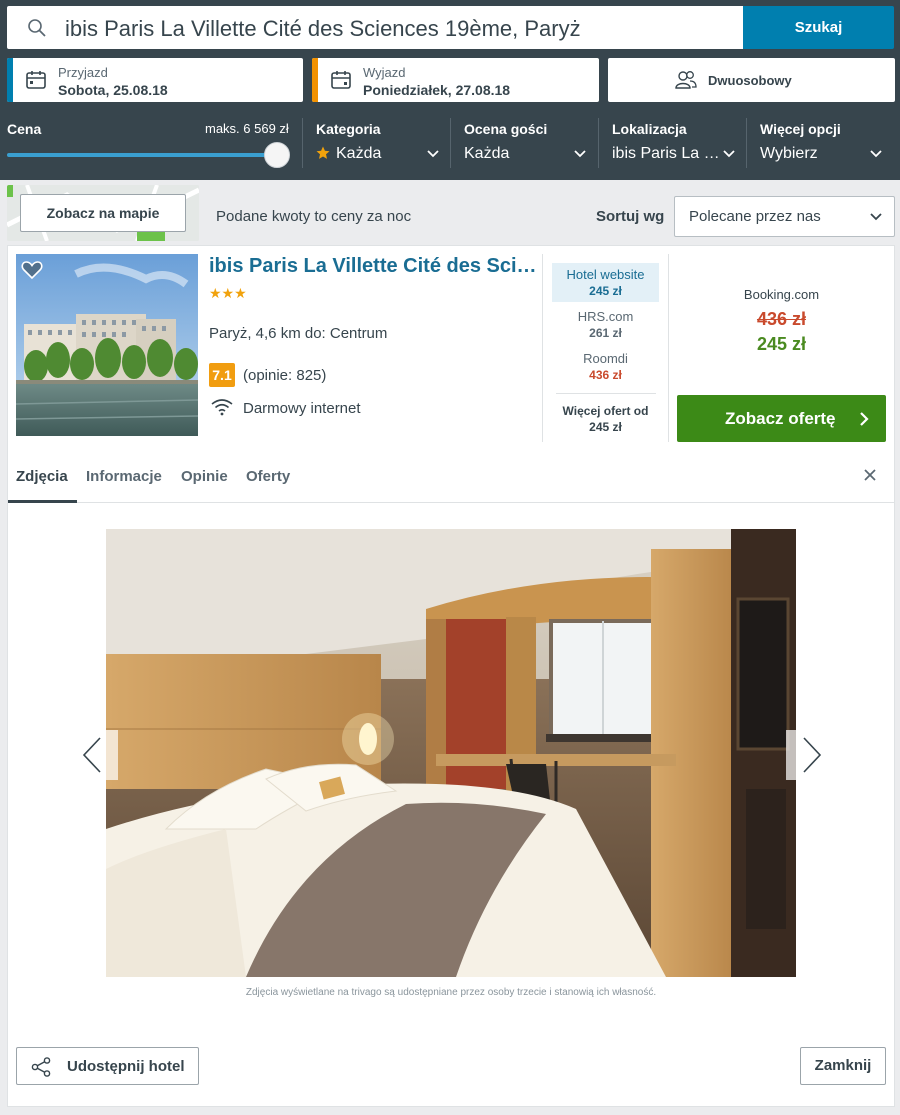 The image size is (900, 1115). Describe the element at coordinates (268, 476) in the screenshot. I see `tab-offers: Oferty` at that location.